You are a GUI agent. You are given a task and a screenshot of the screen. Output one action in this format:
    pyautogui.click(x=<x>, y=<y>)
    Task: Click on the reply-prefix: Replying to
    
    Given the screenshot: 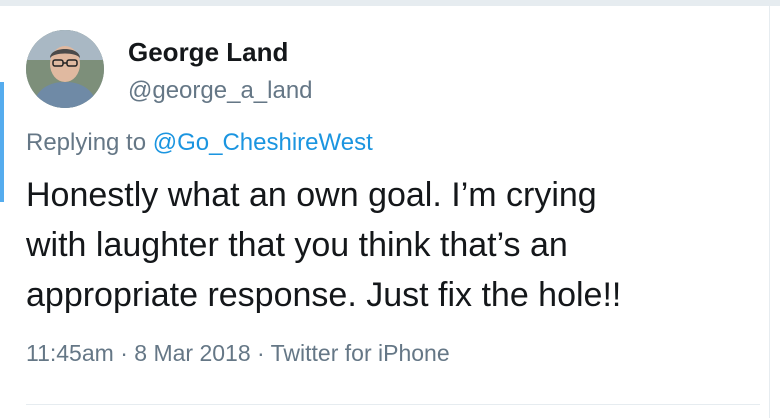 What is the action you would take?
    pyautogui.click(x=89, y=142)
    